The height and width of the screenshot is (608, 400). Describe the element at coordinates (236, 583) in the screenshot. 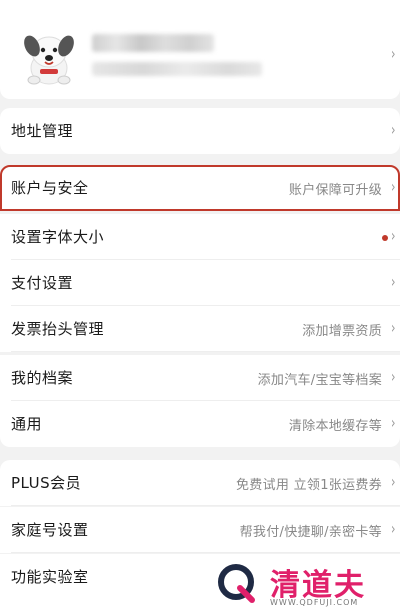

I see `watermark-logo-icon` at that location.